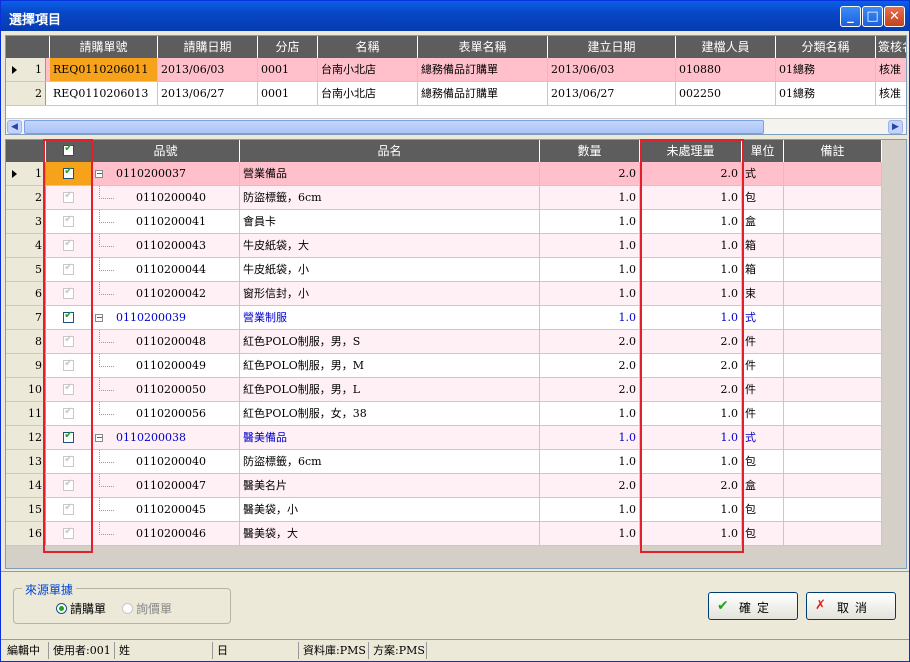  What do you see at coordinates (612, 47) in the screenshot?
I see `column-header: 建立日期` at bounding box center [612, 47].